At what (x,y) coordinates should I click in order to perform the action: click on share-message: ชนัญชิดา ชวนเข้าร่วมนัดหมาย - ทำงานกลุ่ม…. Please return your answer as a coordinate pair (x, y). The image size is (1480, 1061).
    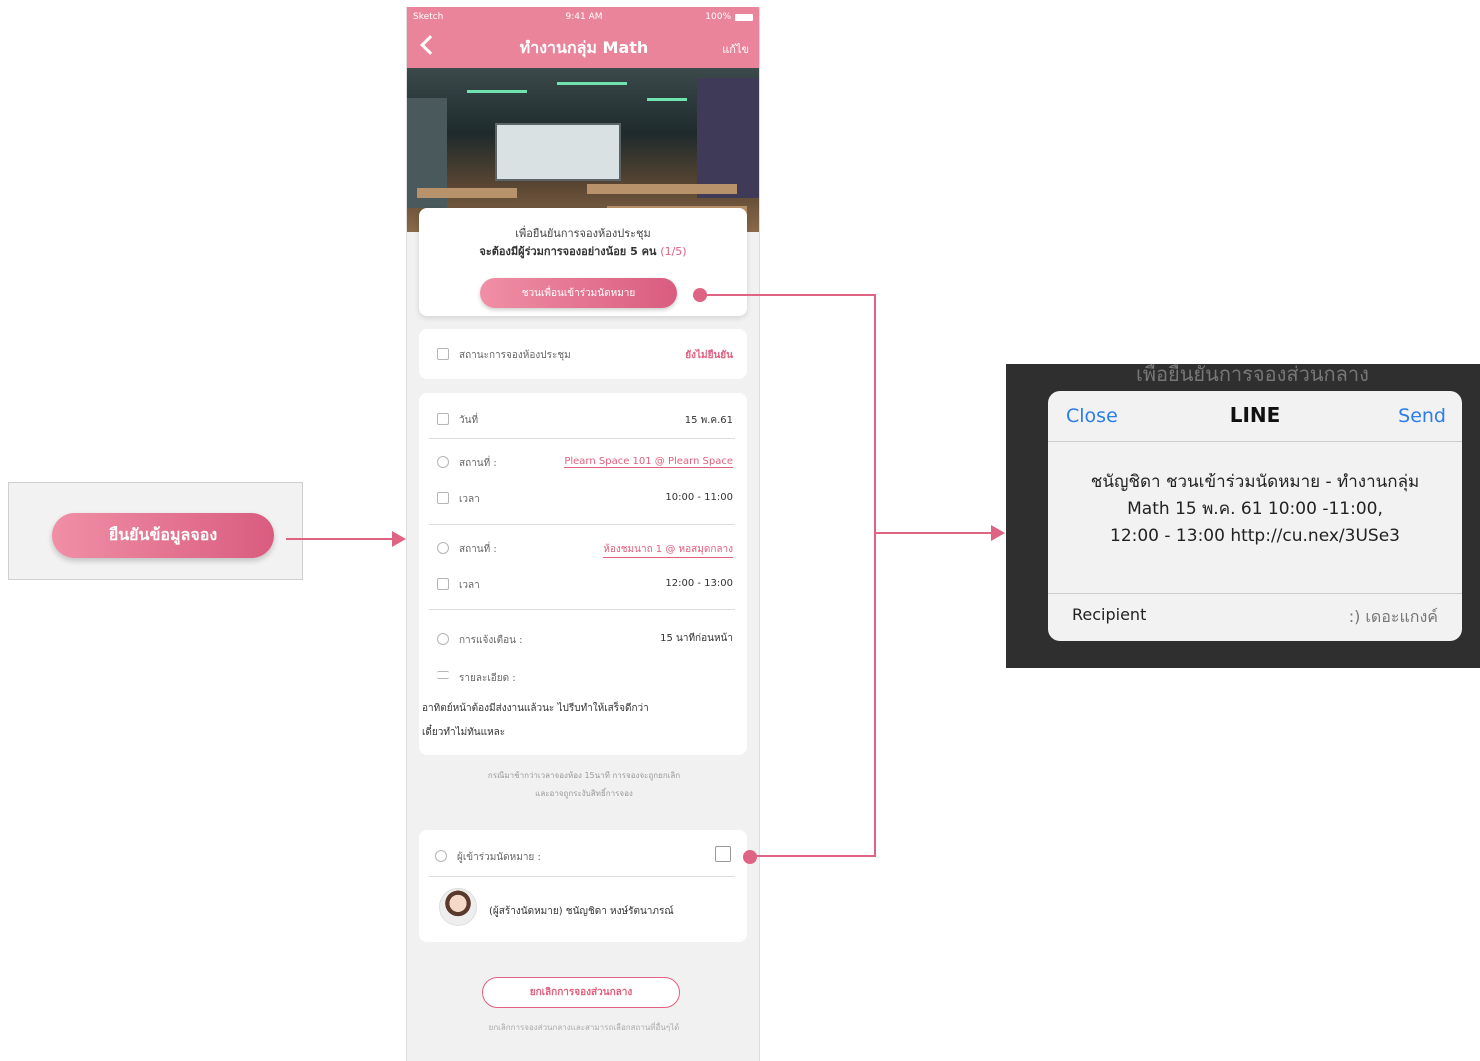
    Looking at the image, I should click on (1255, 509).